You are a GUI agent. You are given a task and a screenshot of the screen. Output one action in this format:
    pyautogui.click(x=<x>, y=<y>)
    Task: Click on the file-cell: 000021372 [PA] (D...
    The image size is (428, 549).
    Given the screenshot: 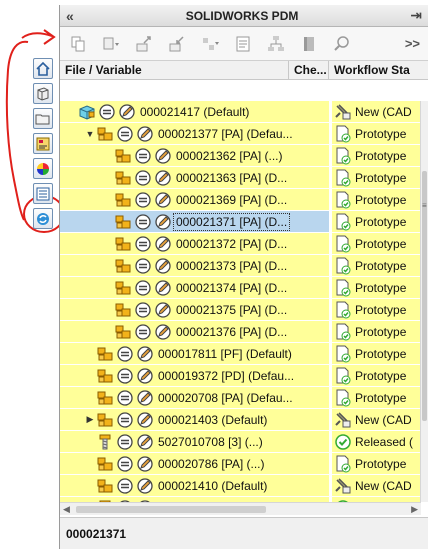 What is the action you would take?
    pyautogui.click(x=194, y=243)
    